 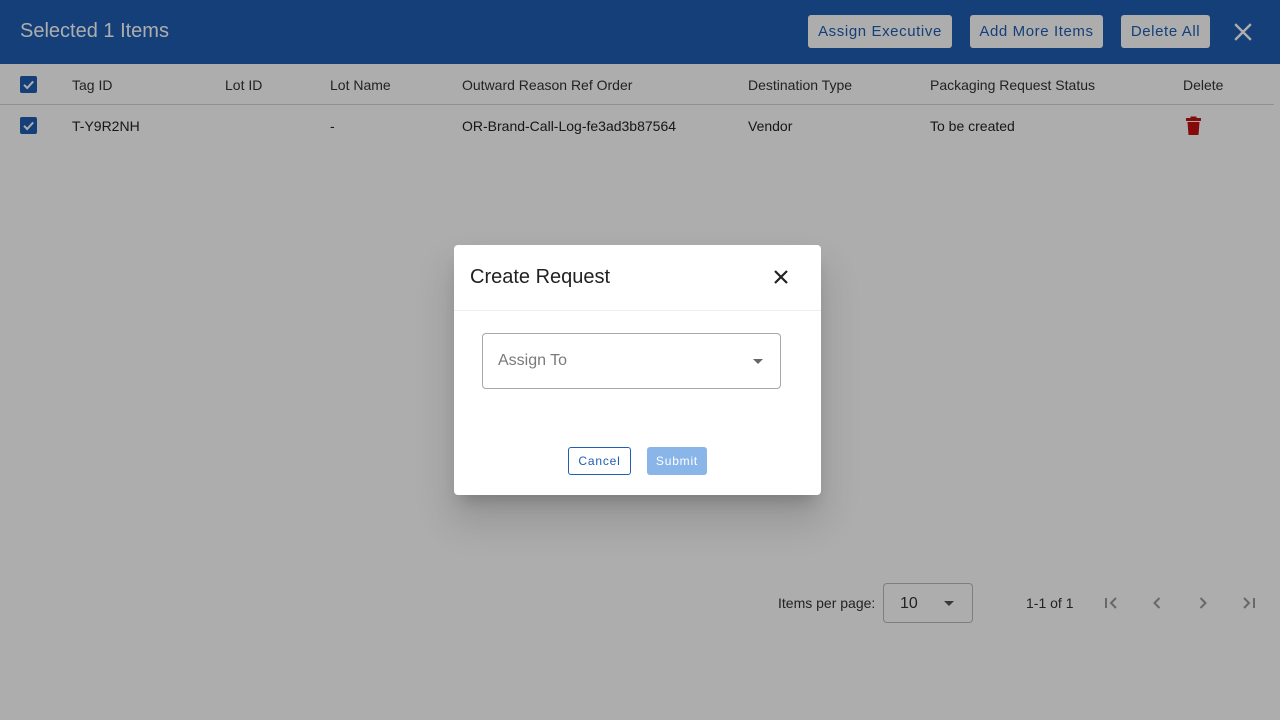 I want to click on dialog-title: Create Request, so click(x=540, y=277).